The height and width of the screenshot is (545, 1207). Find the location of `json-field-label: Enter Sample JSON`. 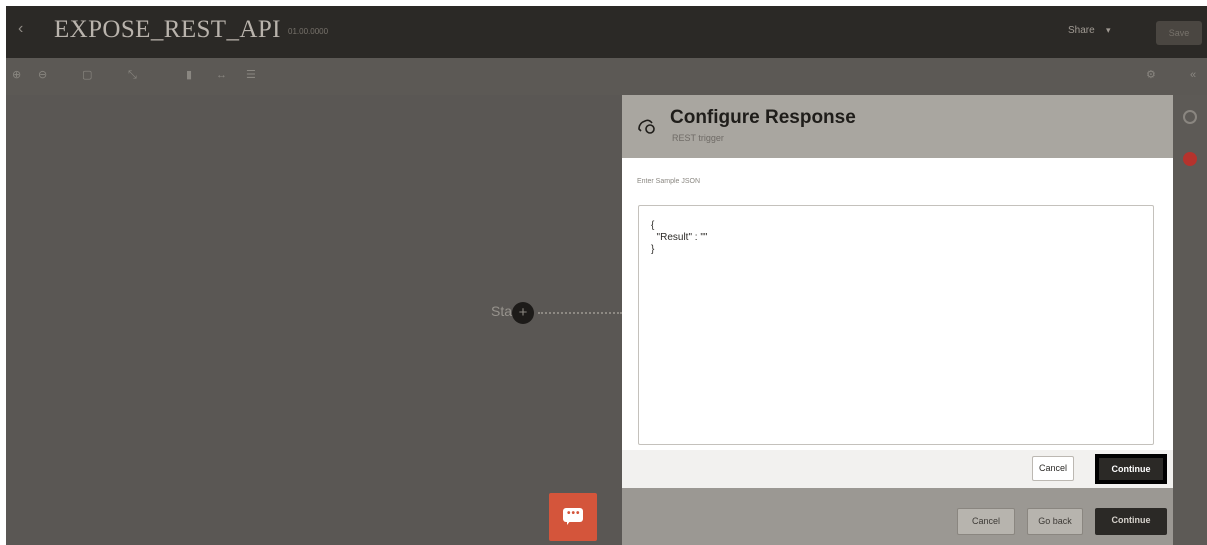

json-field-label: Enter Sample JSON is located at coordinates (669, 181).